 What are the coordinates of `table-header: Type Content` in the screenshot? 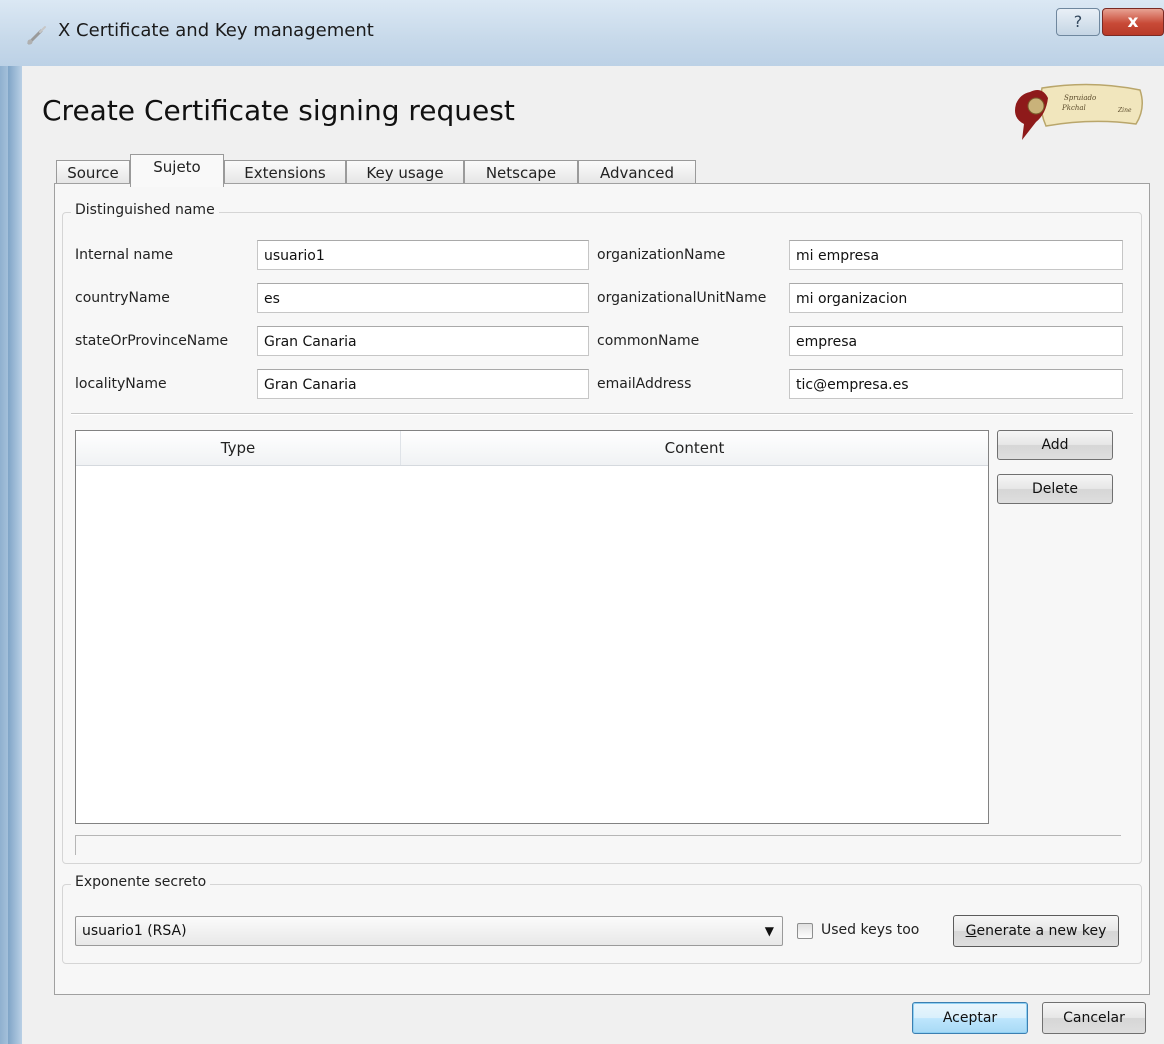 It's located at (532, 448).